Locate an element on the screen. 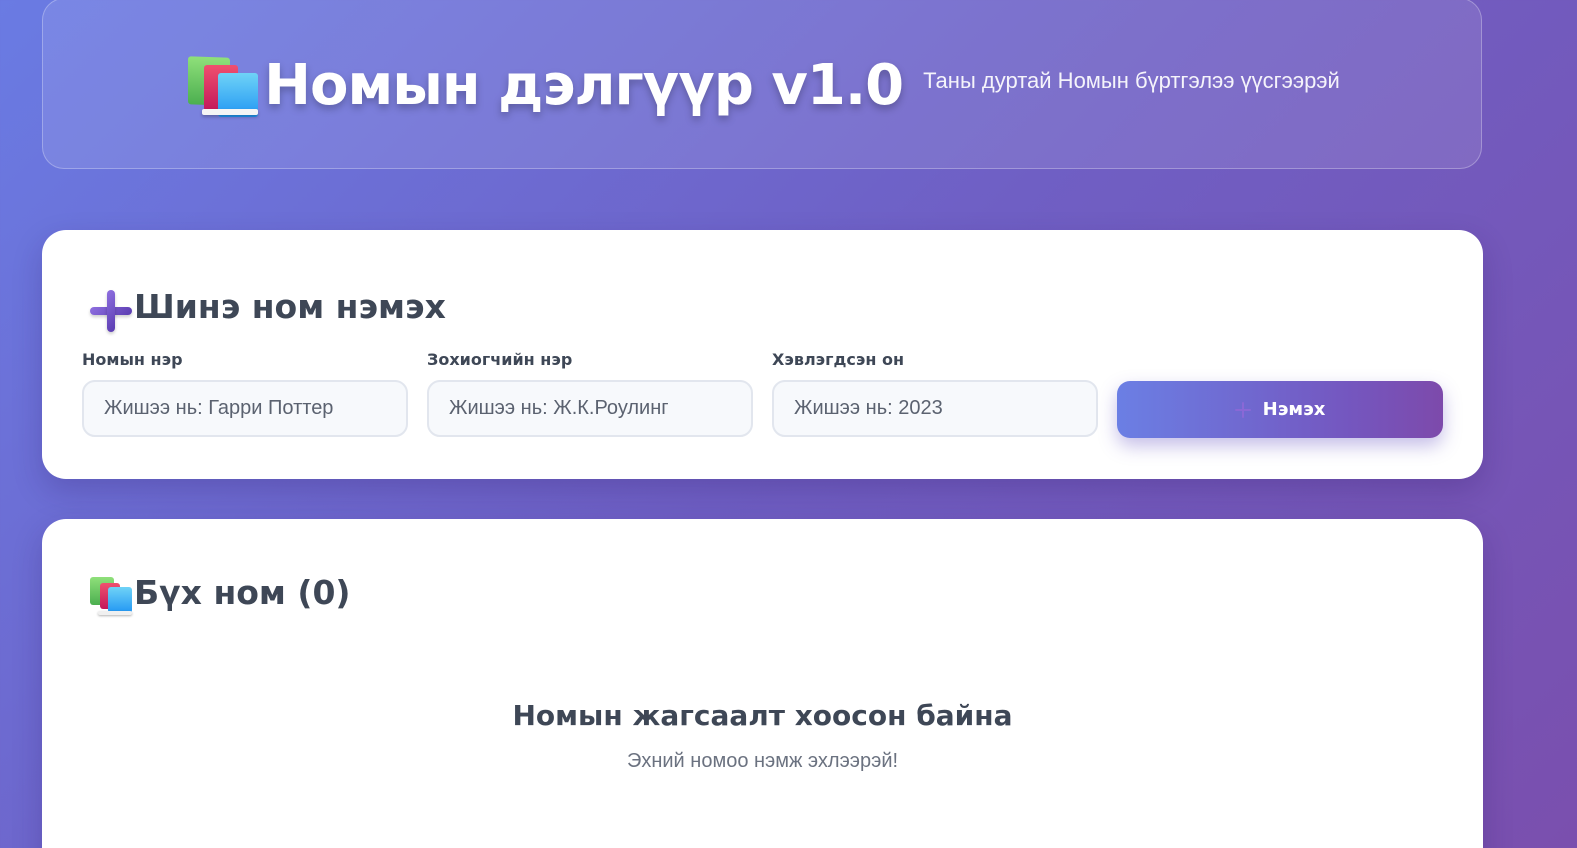 The image size is (1577, 848). add-book-button: Нэмэх is located at coordinates (1280, 409).